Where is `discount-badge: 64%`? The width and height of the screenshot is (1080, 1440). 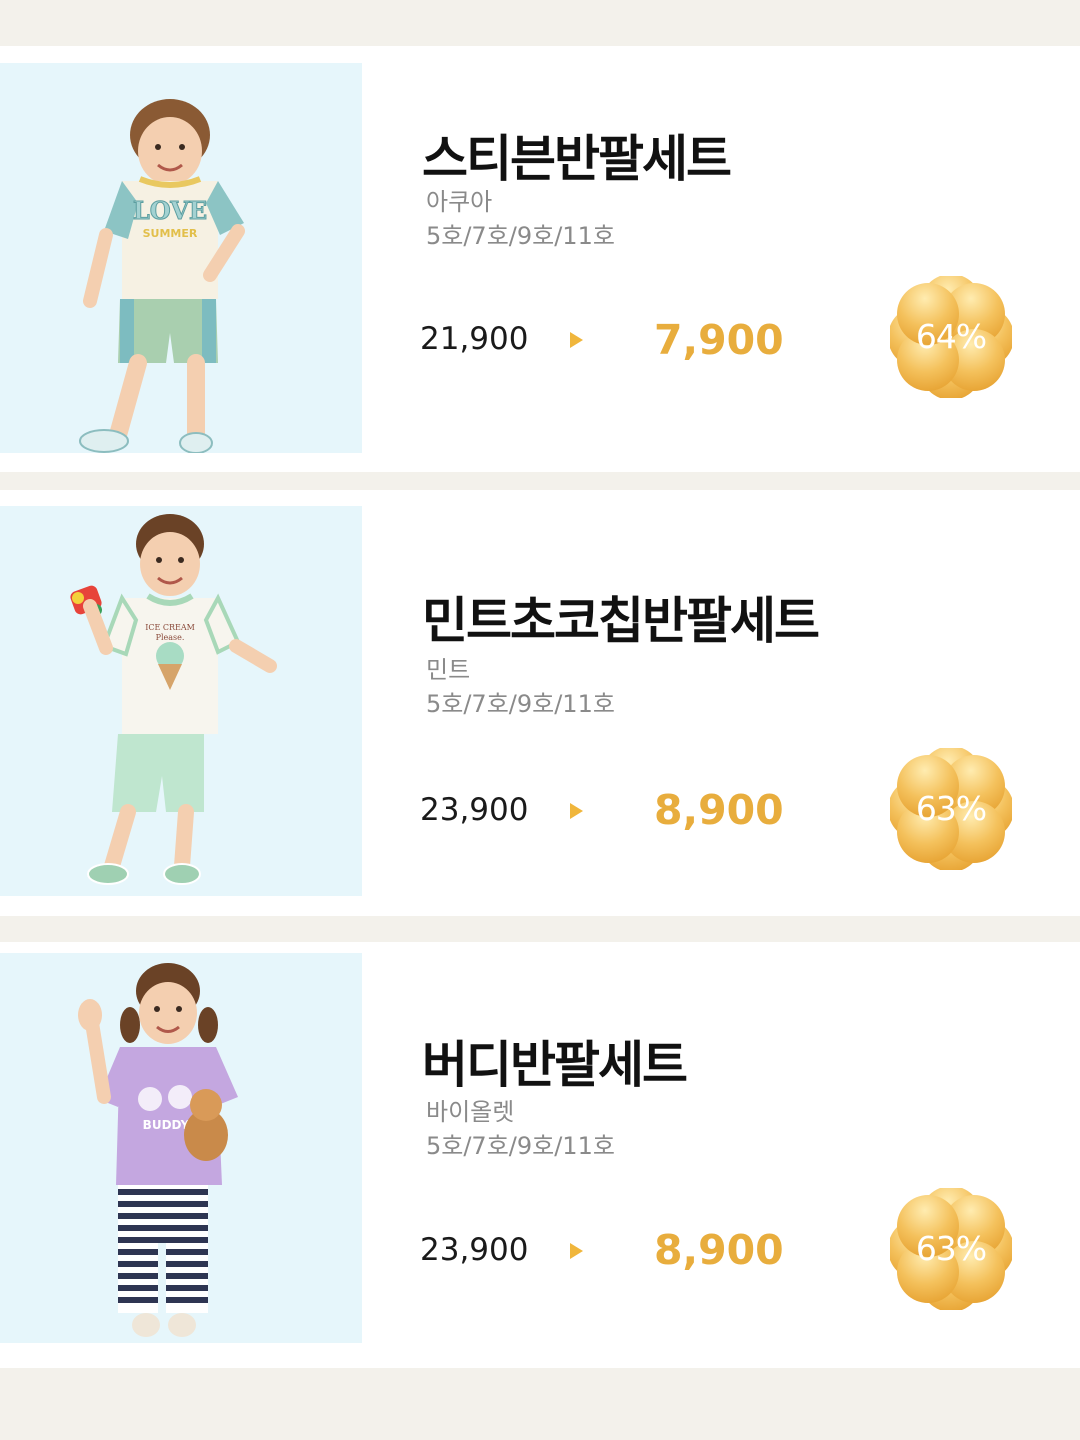
discount-badge: 64% is located at coordinates (951, 337).